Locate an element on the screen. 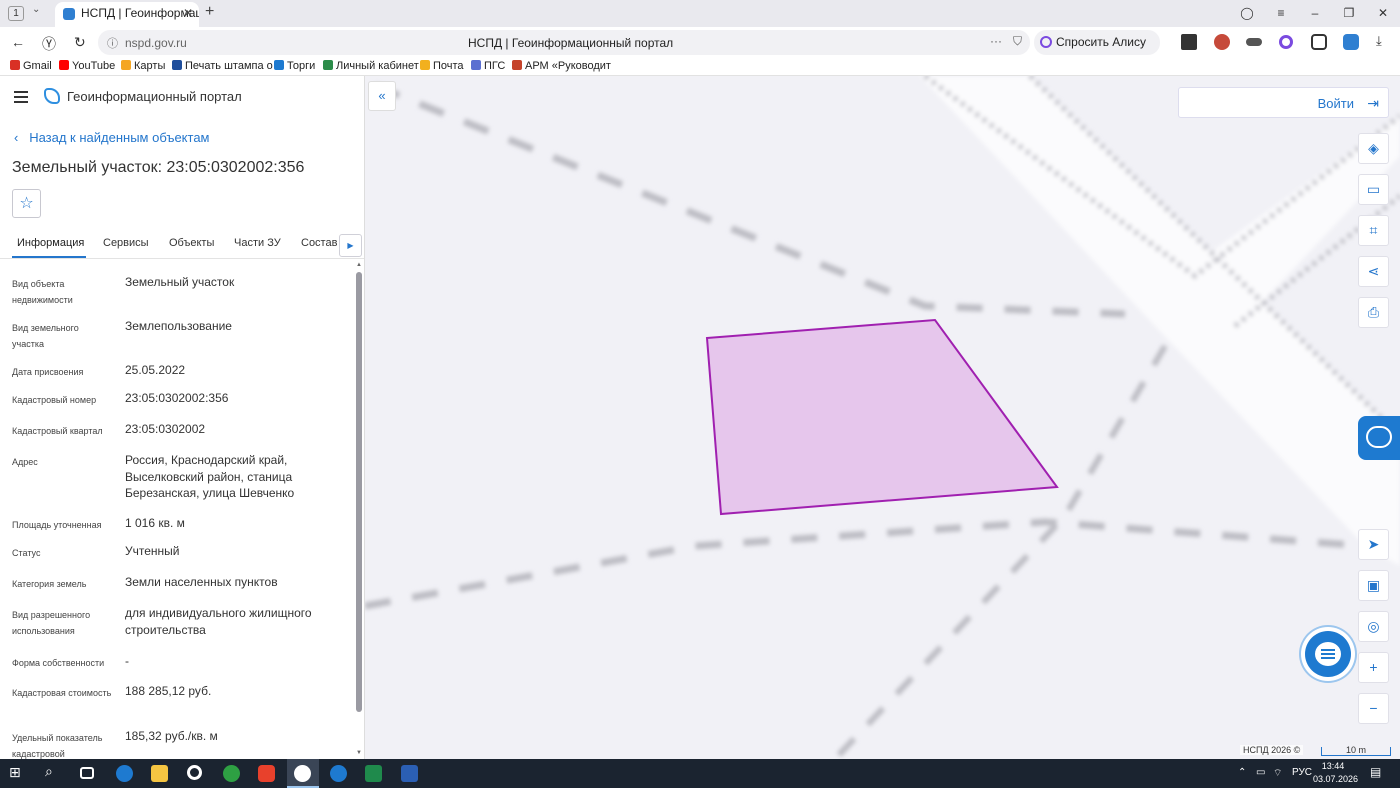 Image resolution: width=1400 pixels, height=788 pixels. feedback-icon is located at coordinates (1379, 437).